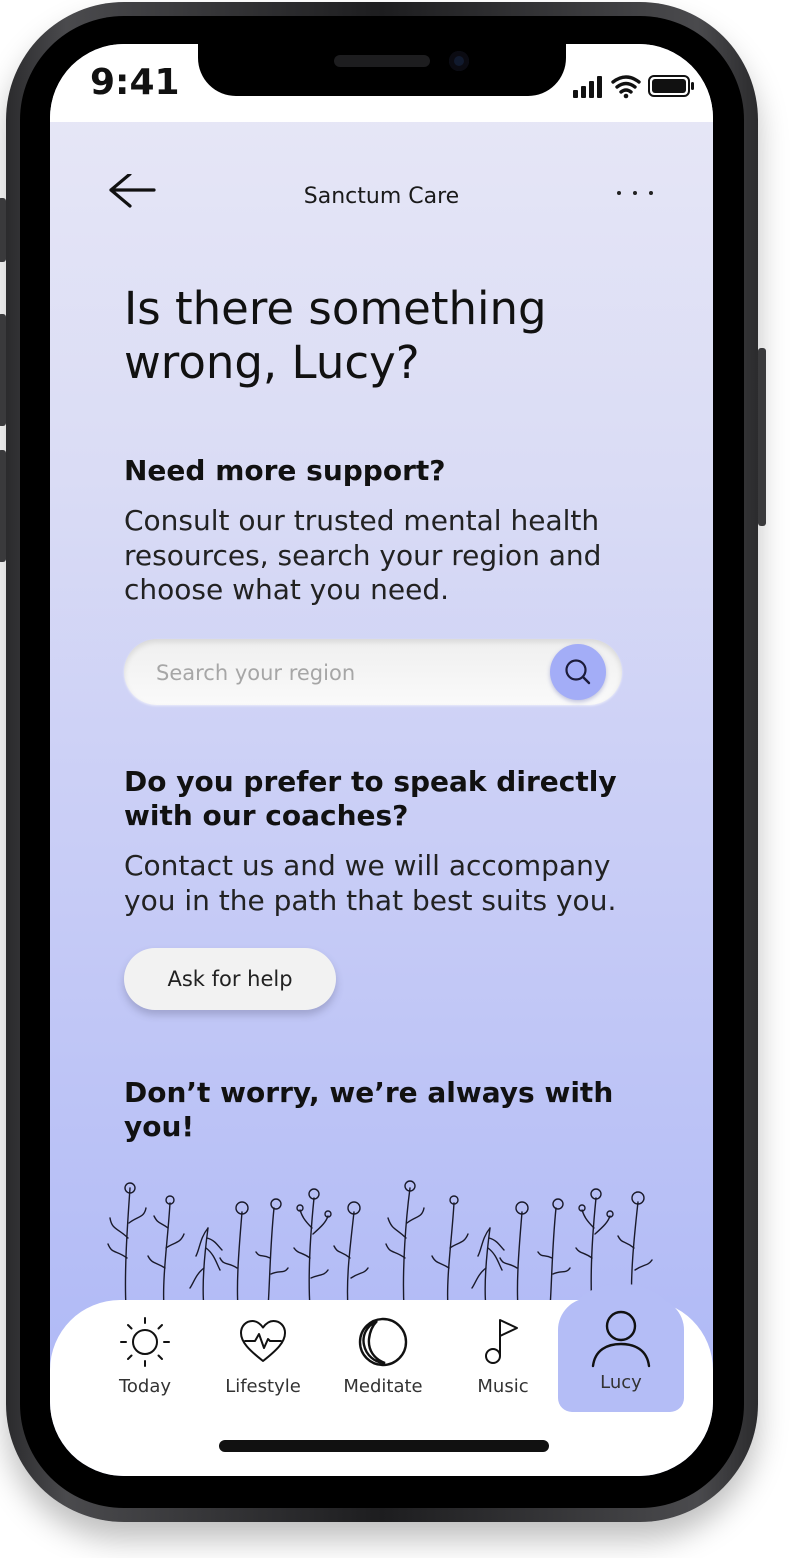  Describe the element at coordinates (145, 1373) in the screenshot. I see `tab-today: Today` at that location.